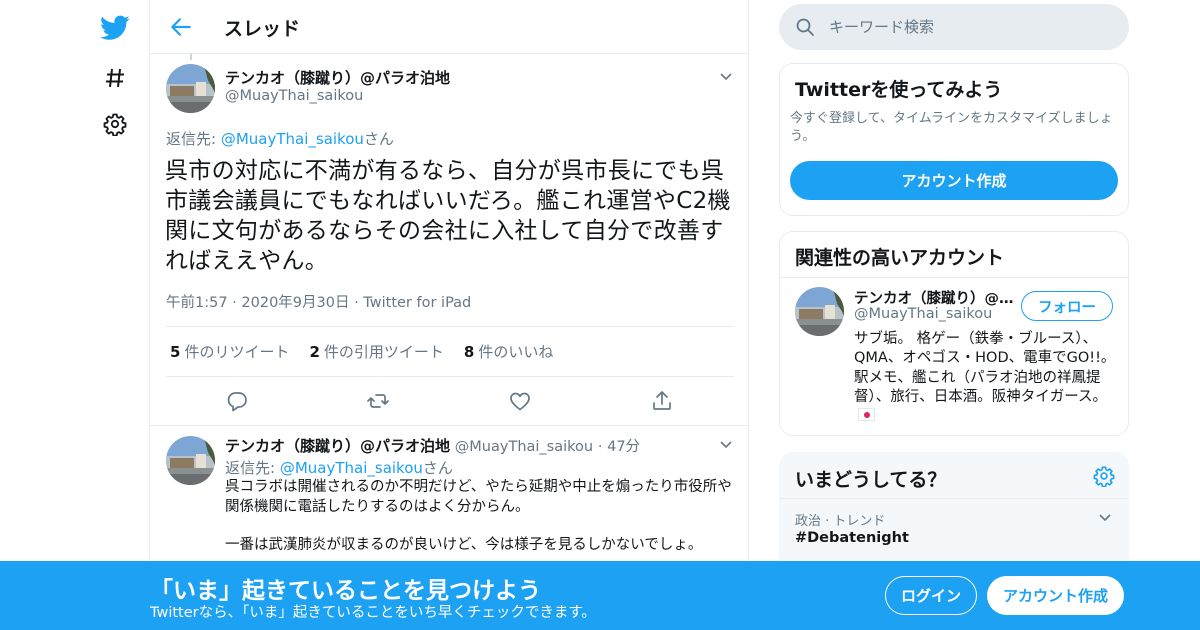 The height and width of the screenshot is (630, 1200). What do you see at coordinates (417, 303) in the screenshot?
I see `tweet-source: Twitter for iPad` at bounding box center [417, 303].